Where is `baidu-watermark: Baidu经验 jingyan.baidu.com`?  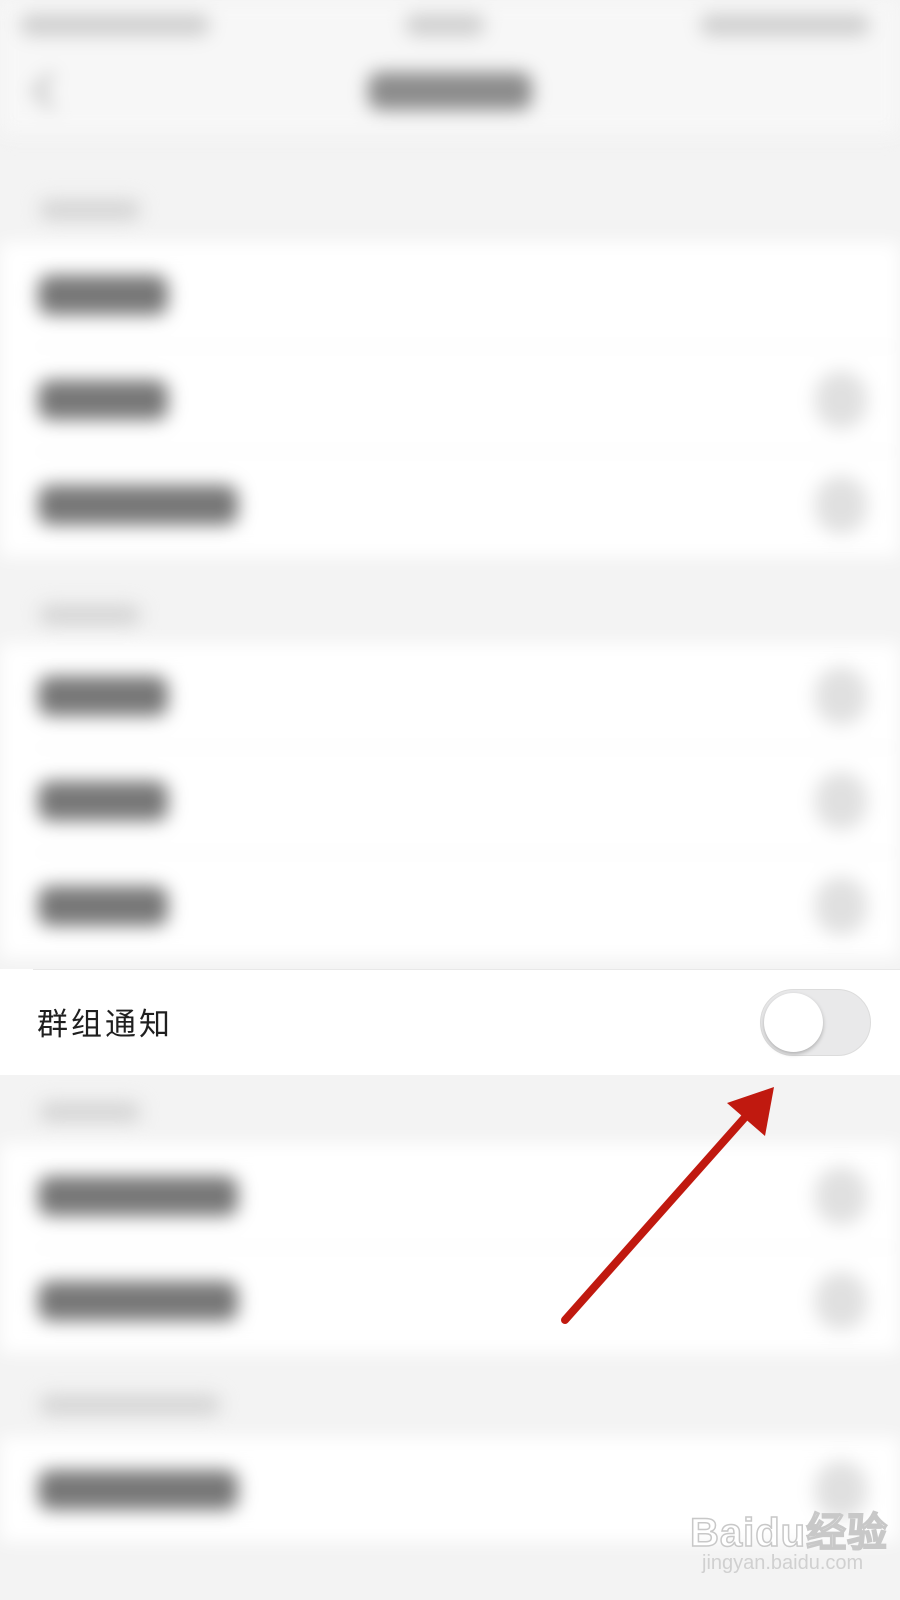
baidu-watermark: Baidu经验 jingyan.baidu.com is located at coordinates (789, 1545).